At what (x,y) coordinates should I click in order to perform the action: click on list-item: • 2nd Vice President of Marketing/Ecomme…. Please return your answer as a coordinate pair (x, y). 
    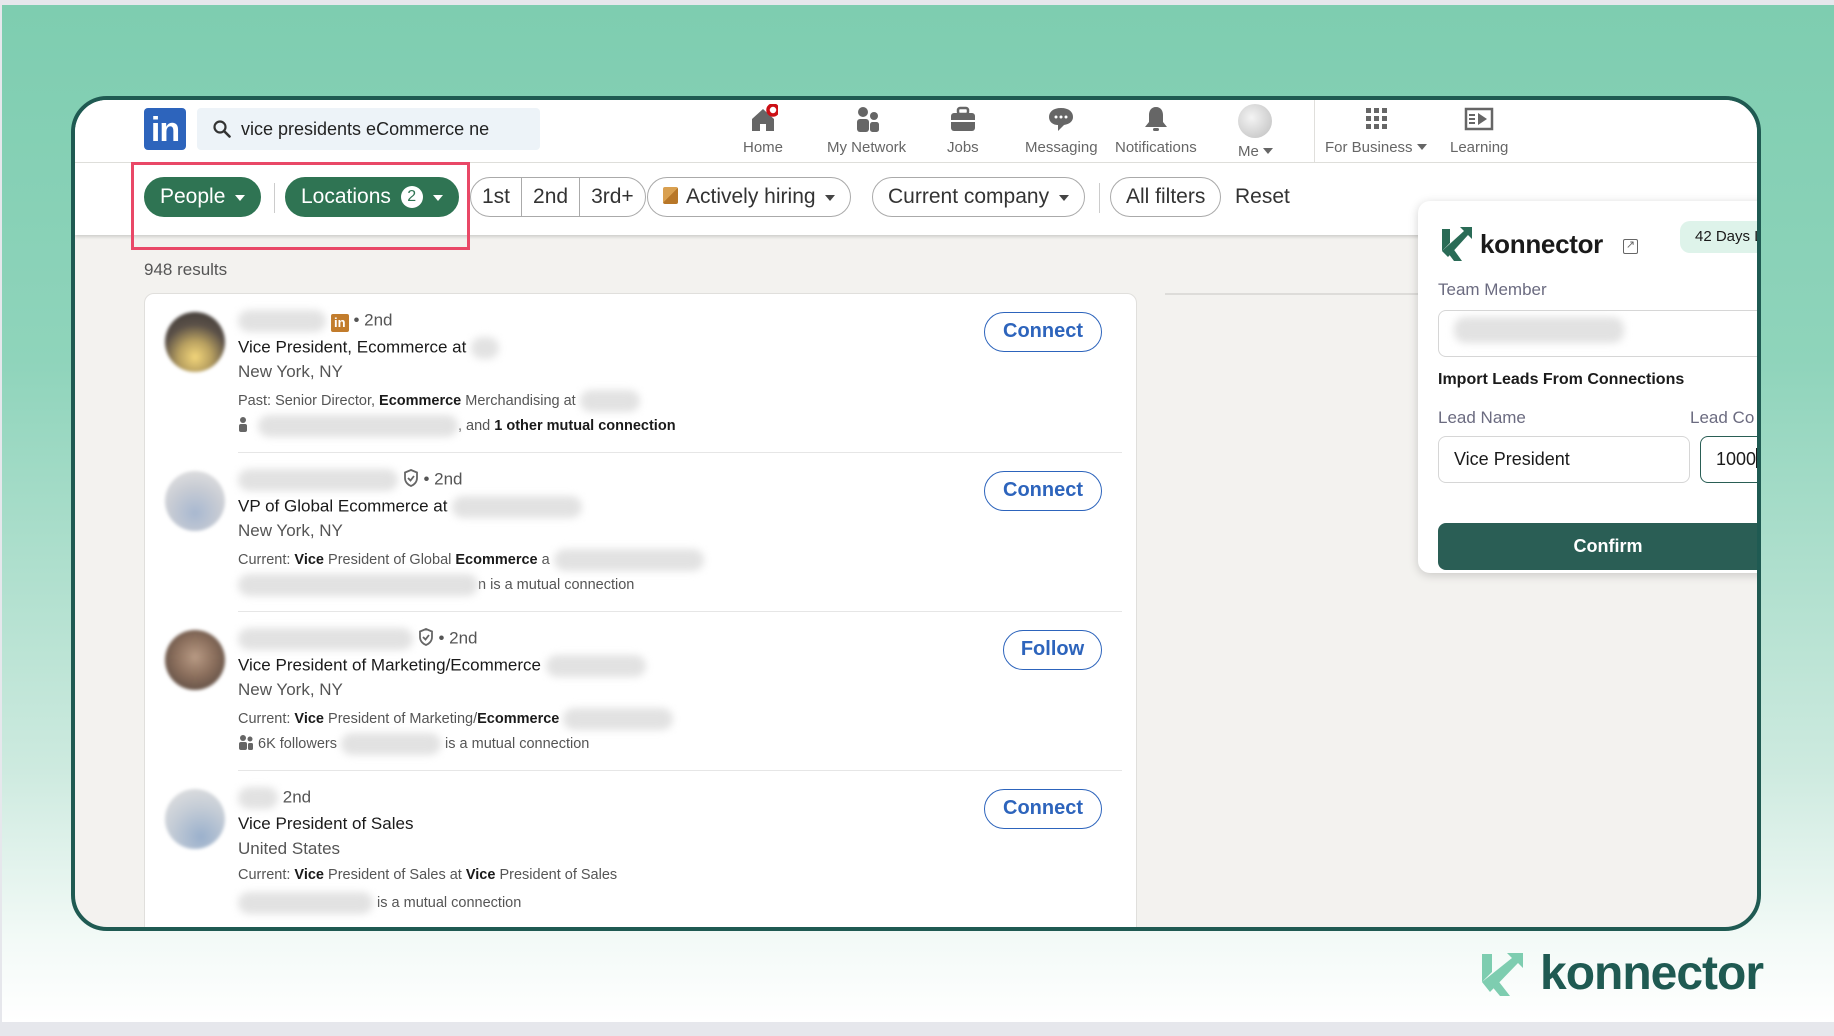
    Looking at the image, I should click on (640, 691).